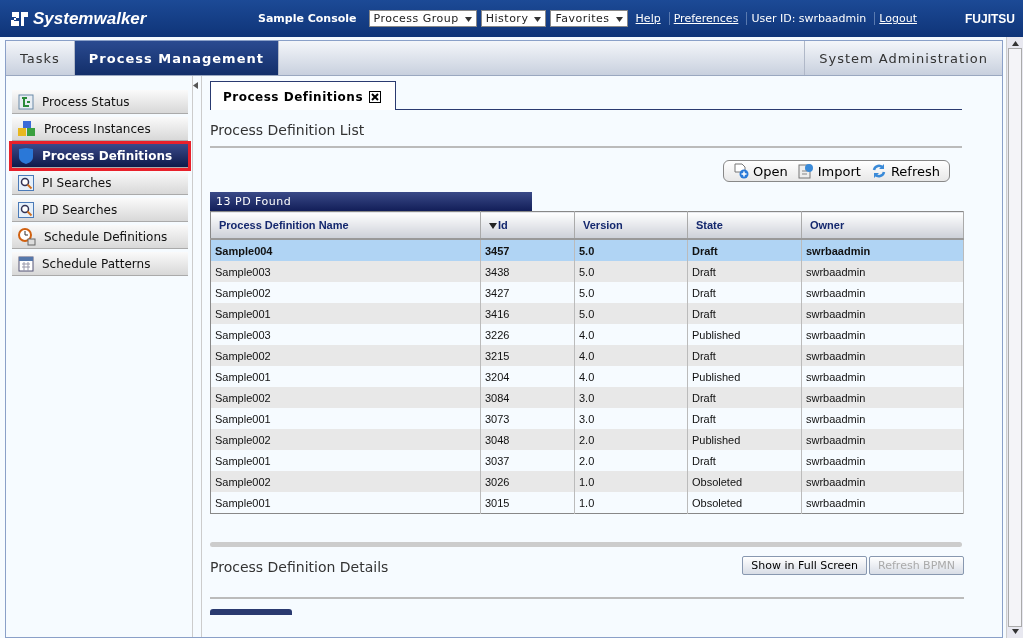 Image resolution: width=1023 pixels, height=638 pixels. I want to click on results-count-bar: 13 PD Found, so click(371, 201).